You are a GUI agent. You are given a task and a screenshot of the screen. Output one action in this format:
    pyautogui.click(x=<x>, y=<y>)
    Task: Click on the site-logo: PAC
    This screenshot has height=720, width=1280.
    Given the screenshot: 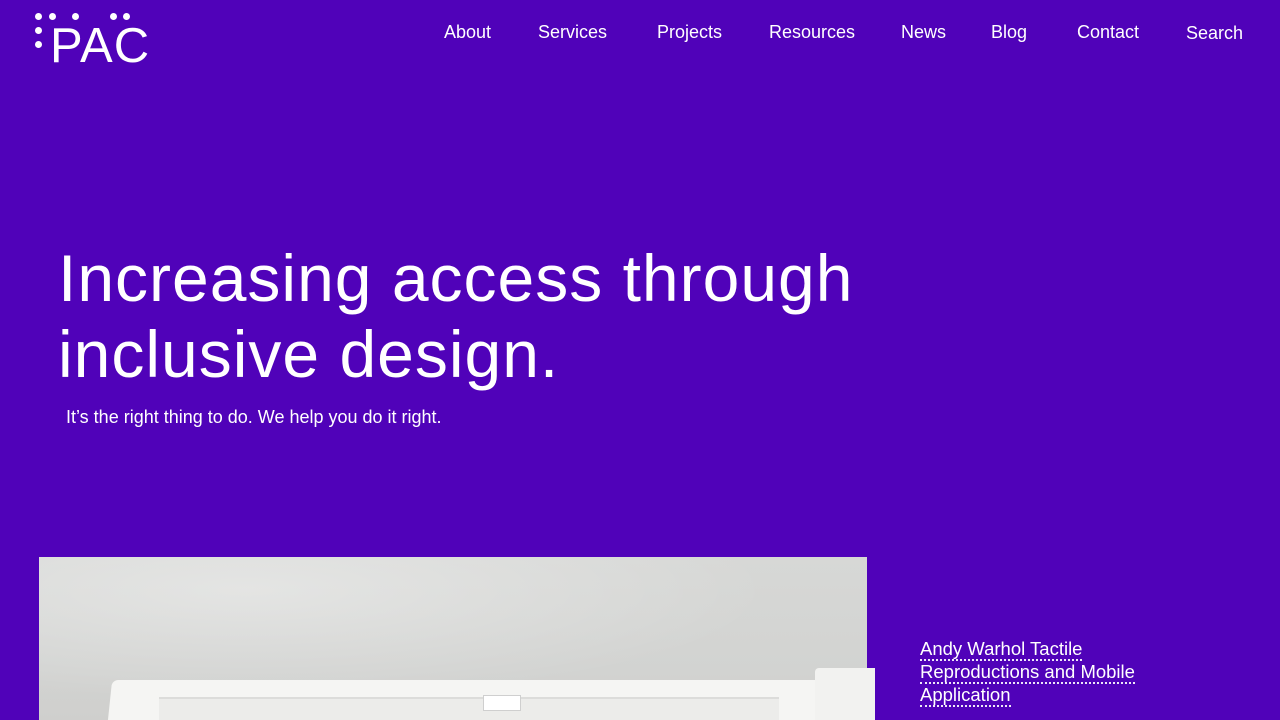 What is the action you would take?
    pyautogui.click(x=92, y=42)
    